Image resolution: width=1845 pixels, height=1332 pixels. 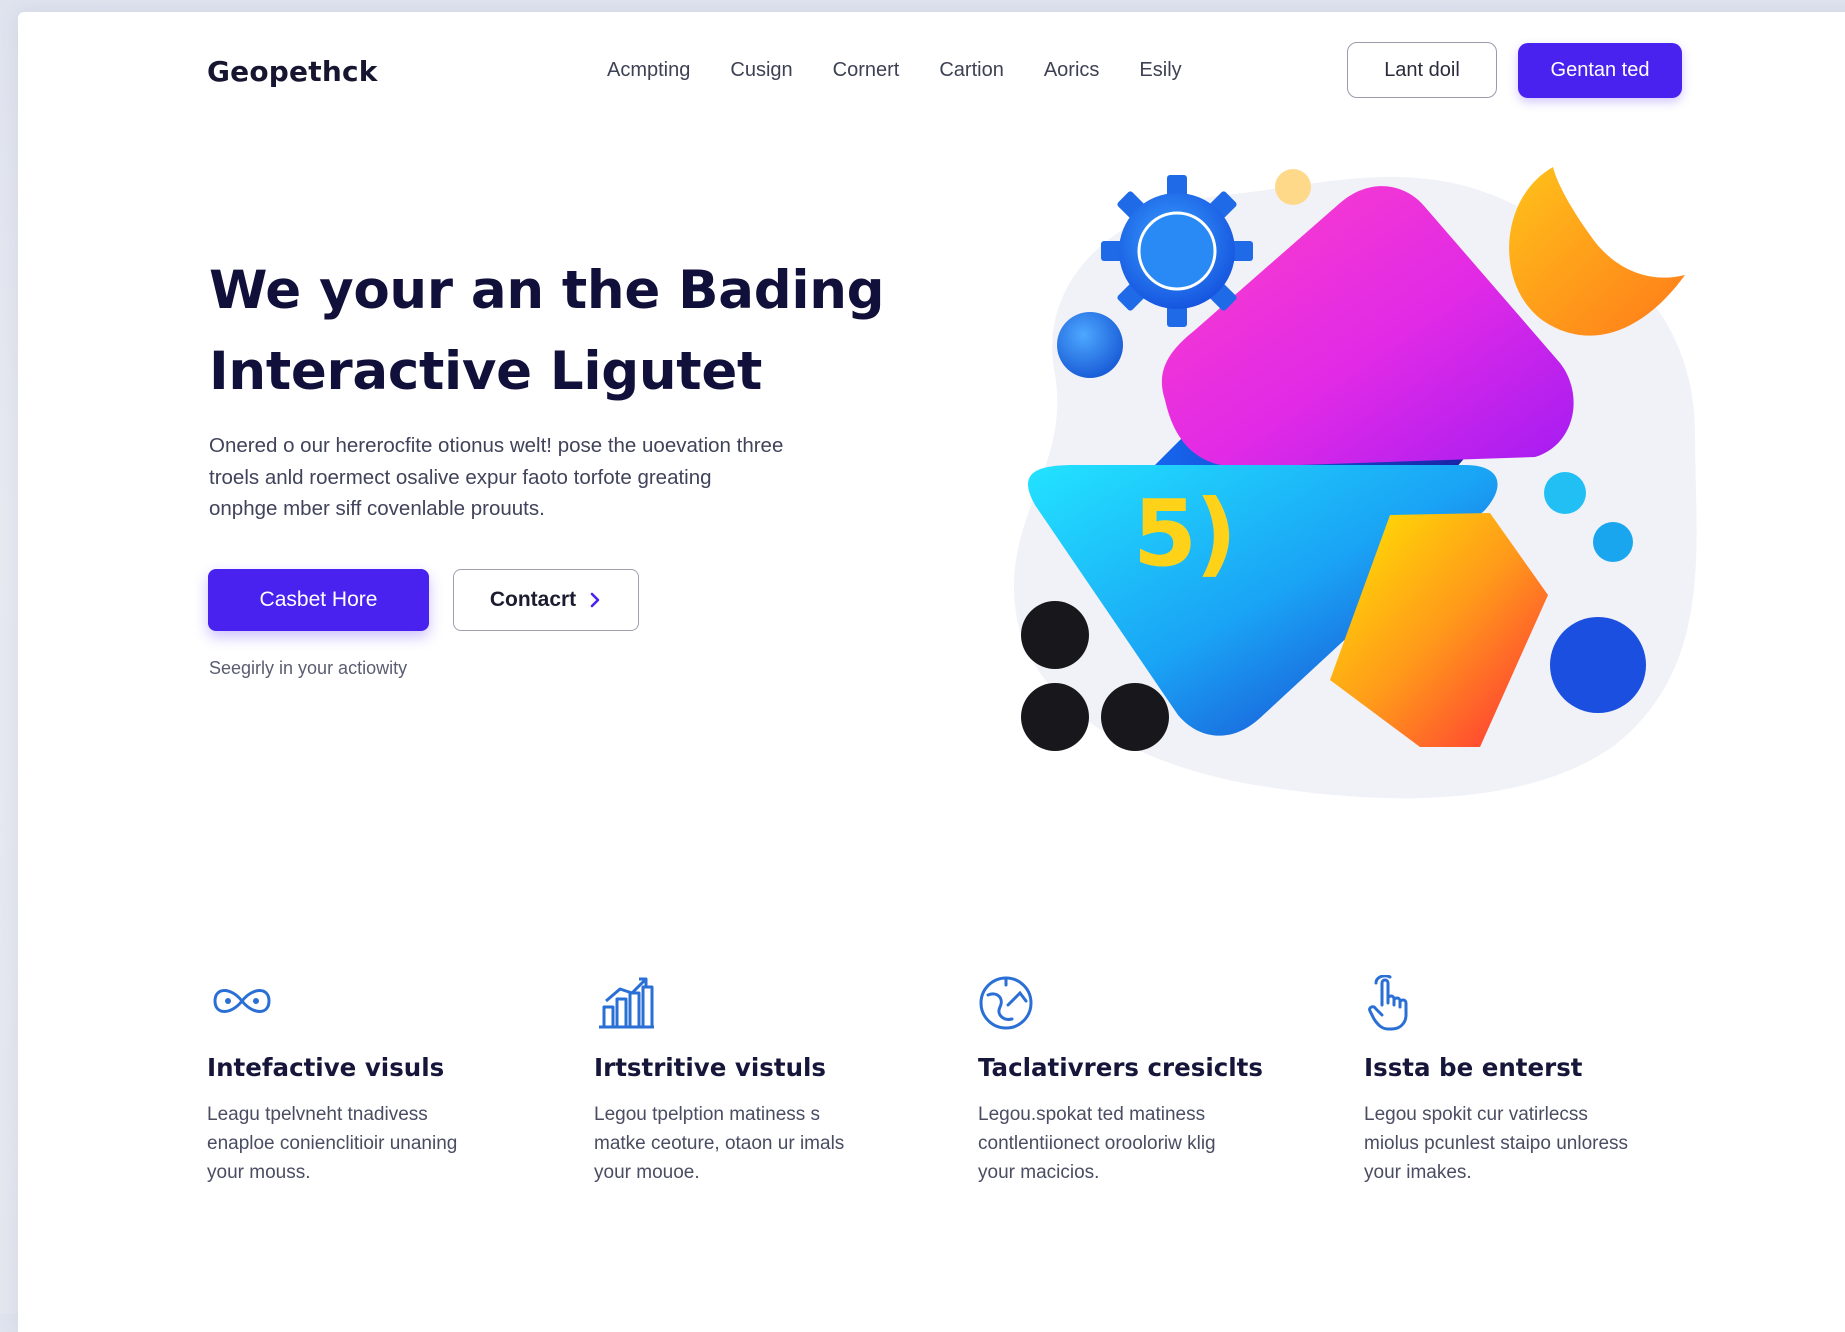 I want to click on hero-primary-button: Casbet Hore, so click(x=318, y=600).